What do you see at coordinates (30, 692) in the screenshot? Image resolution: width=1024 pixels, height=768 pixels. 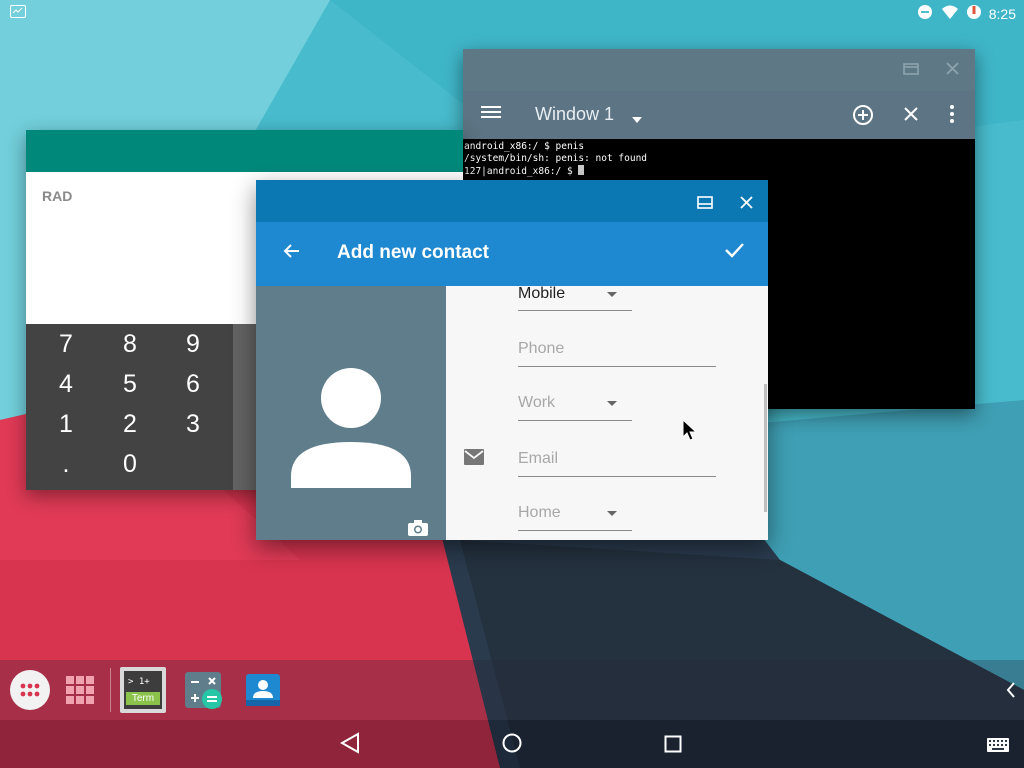 I see `app-drawer-icon` at bounding box center [30, 692].